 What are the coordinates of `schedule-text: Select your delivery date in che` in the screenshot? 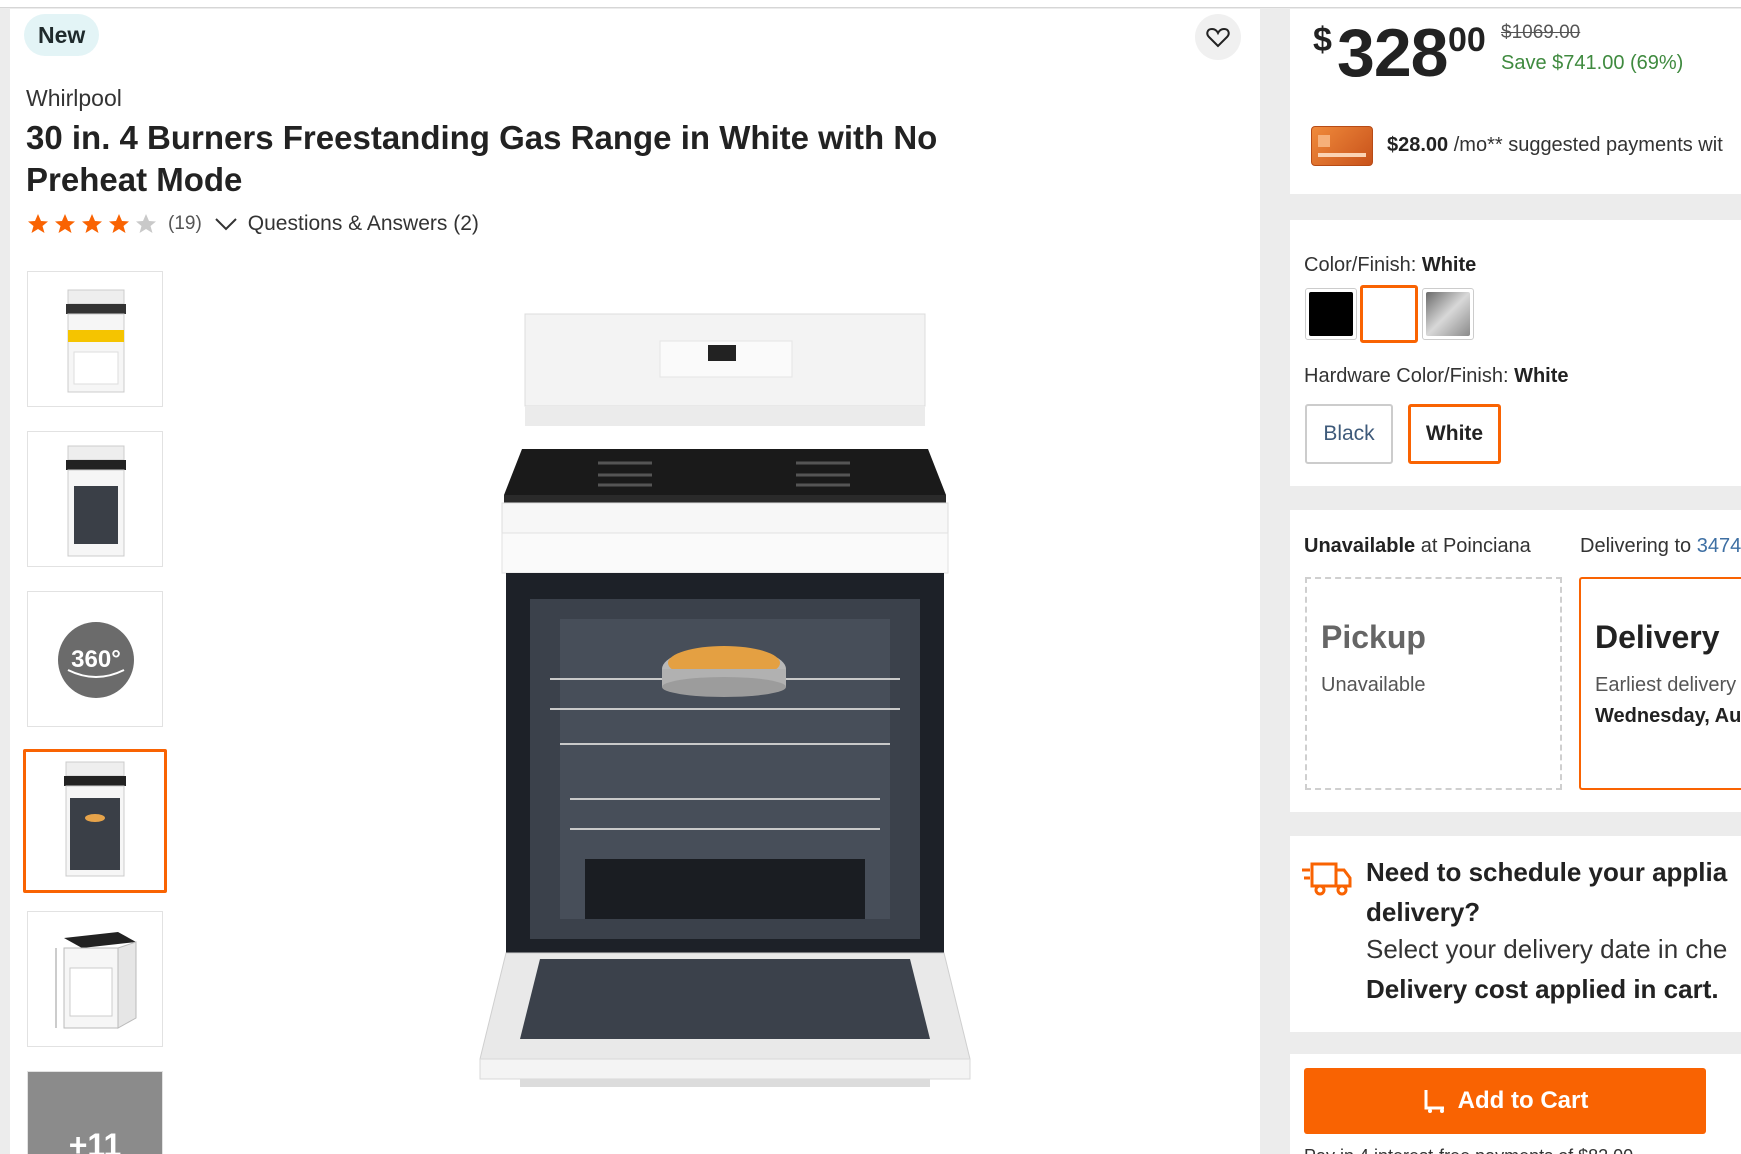 It's located at (1547, 949).